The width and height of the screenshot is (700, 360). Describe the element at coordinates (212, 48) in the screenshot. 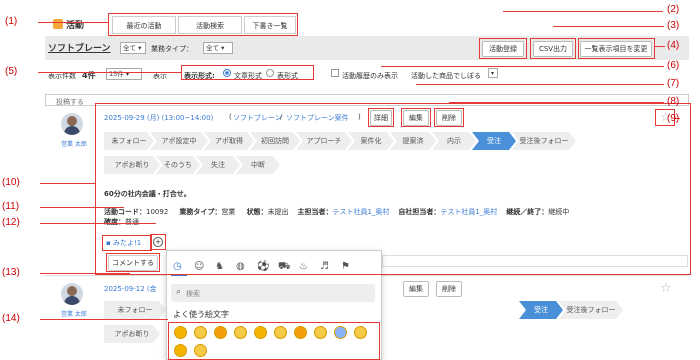

I see `type-select-value: 全て` at that location.